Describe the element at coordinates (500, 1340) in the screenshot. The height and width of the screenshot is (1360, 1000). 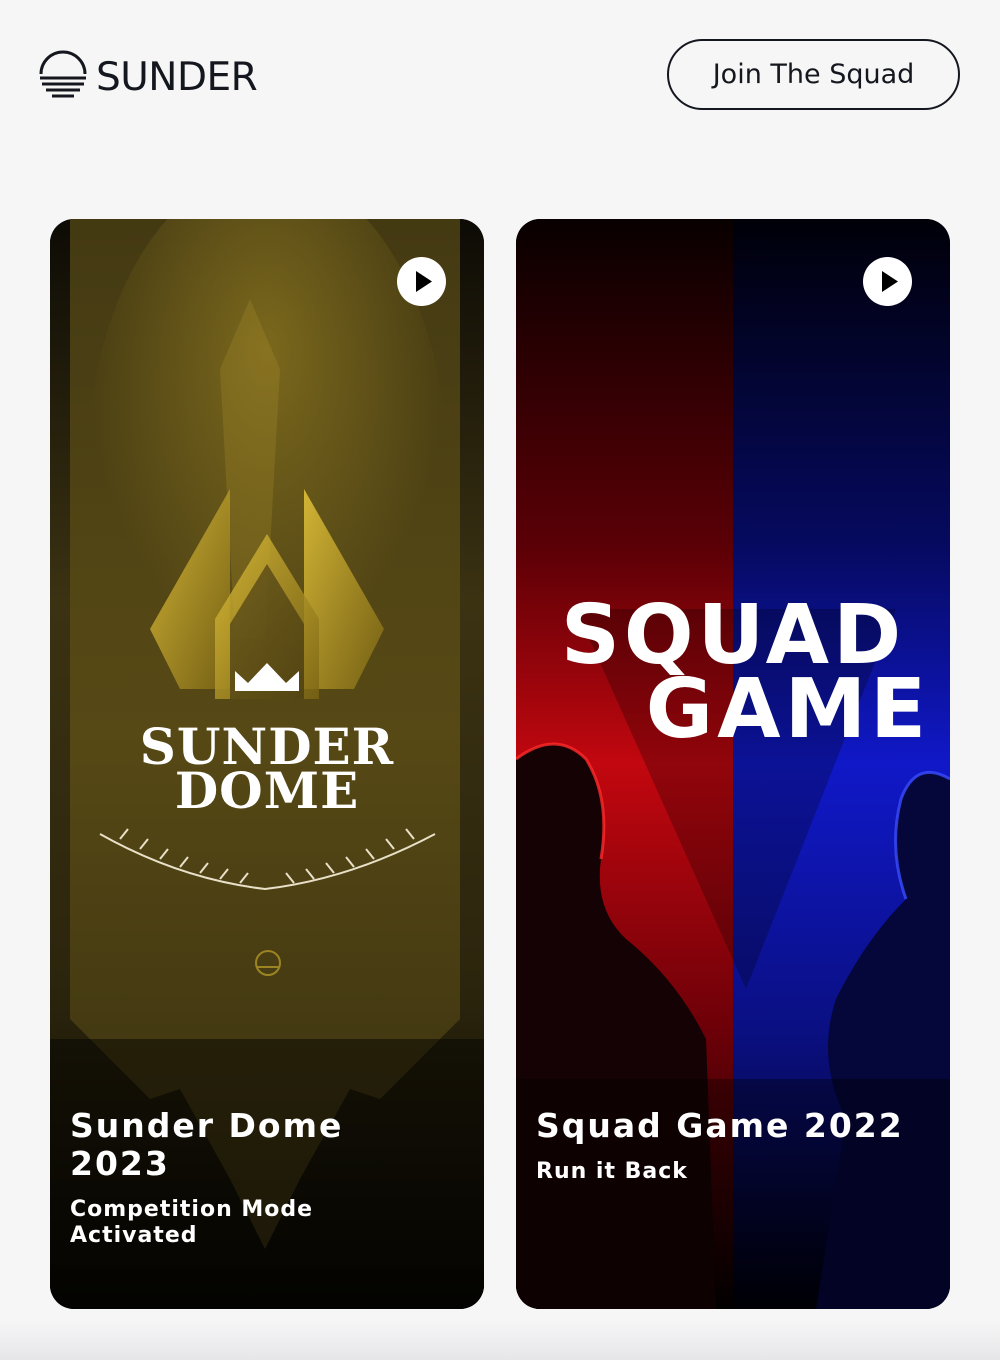
I see `page-bottom-shade` at that location.